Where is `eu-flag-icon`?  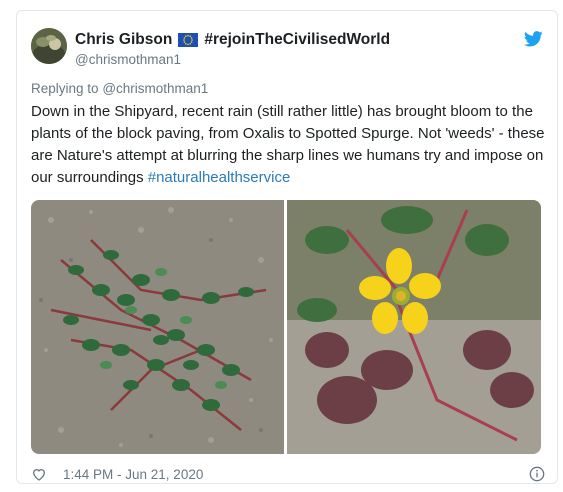 eu-flag-icon is located at coordinates (188, 40).